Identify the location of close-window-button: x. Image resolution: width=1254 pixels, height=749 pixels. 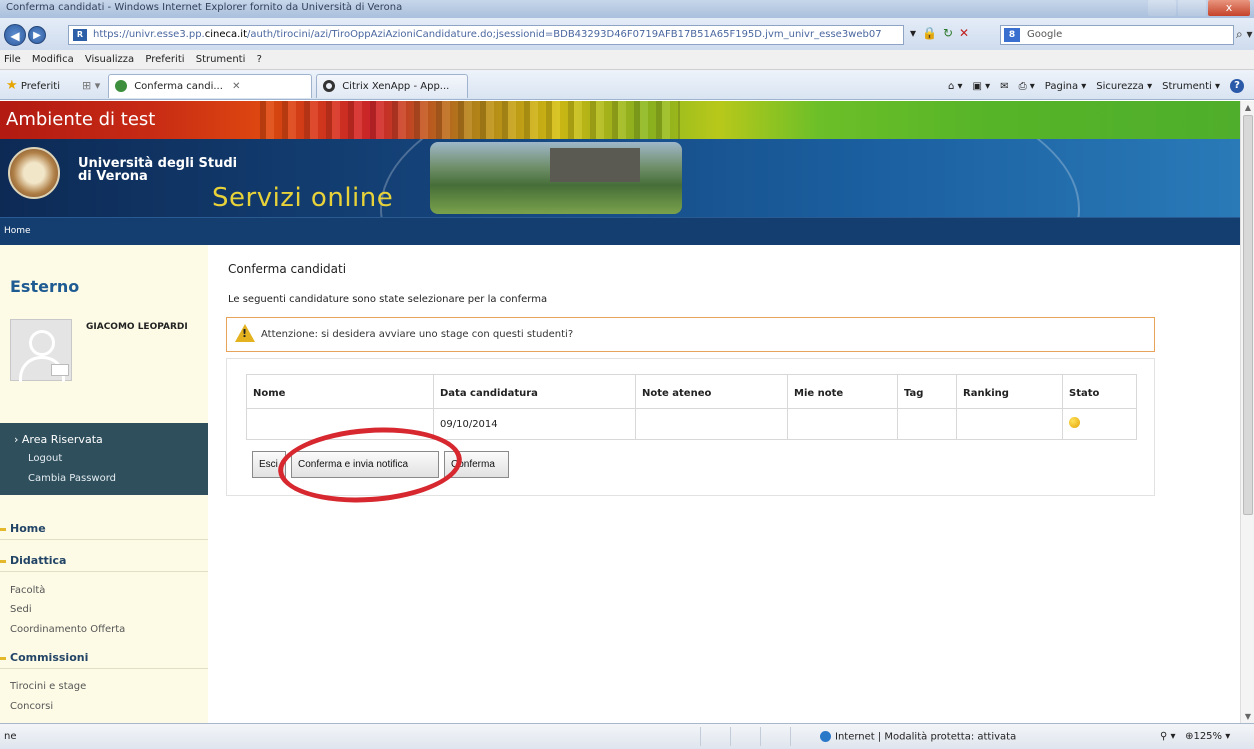
(1229, 8).